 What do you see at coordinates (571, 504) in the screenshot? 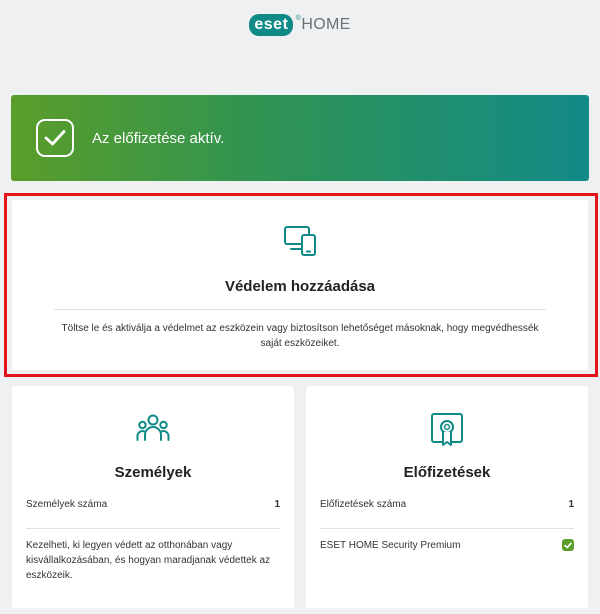
I see `subscriptions-count-value: 1` at bounding box center [571, 504].